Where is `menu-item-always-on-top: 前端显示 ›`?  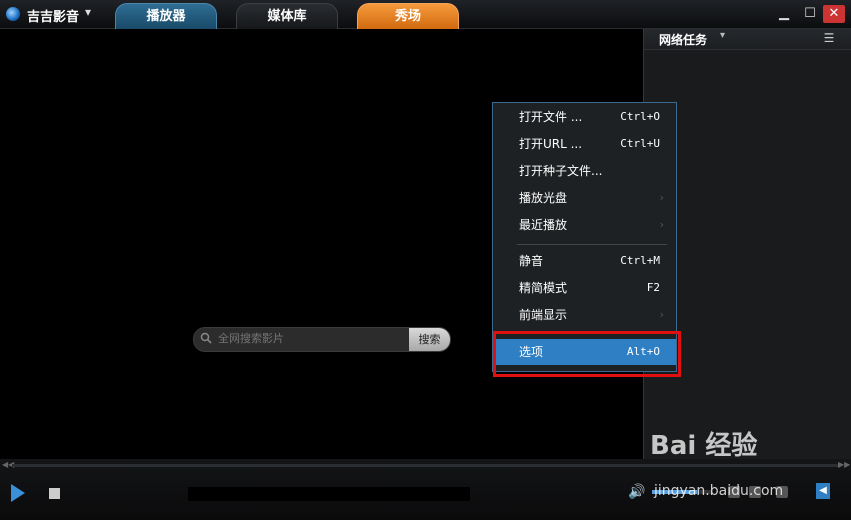
menu-item-always-on-top: 前端显示 › is located at coordinates (584, 315).